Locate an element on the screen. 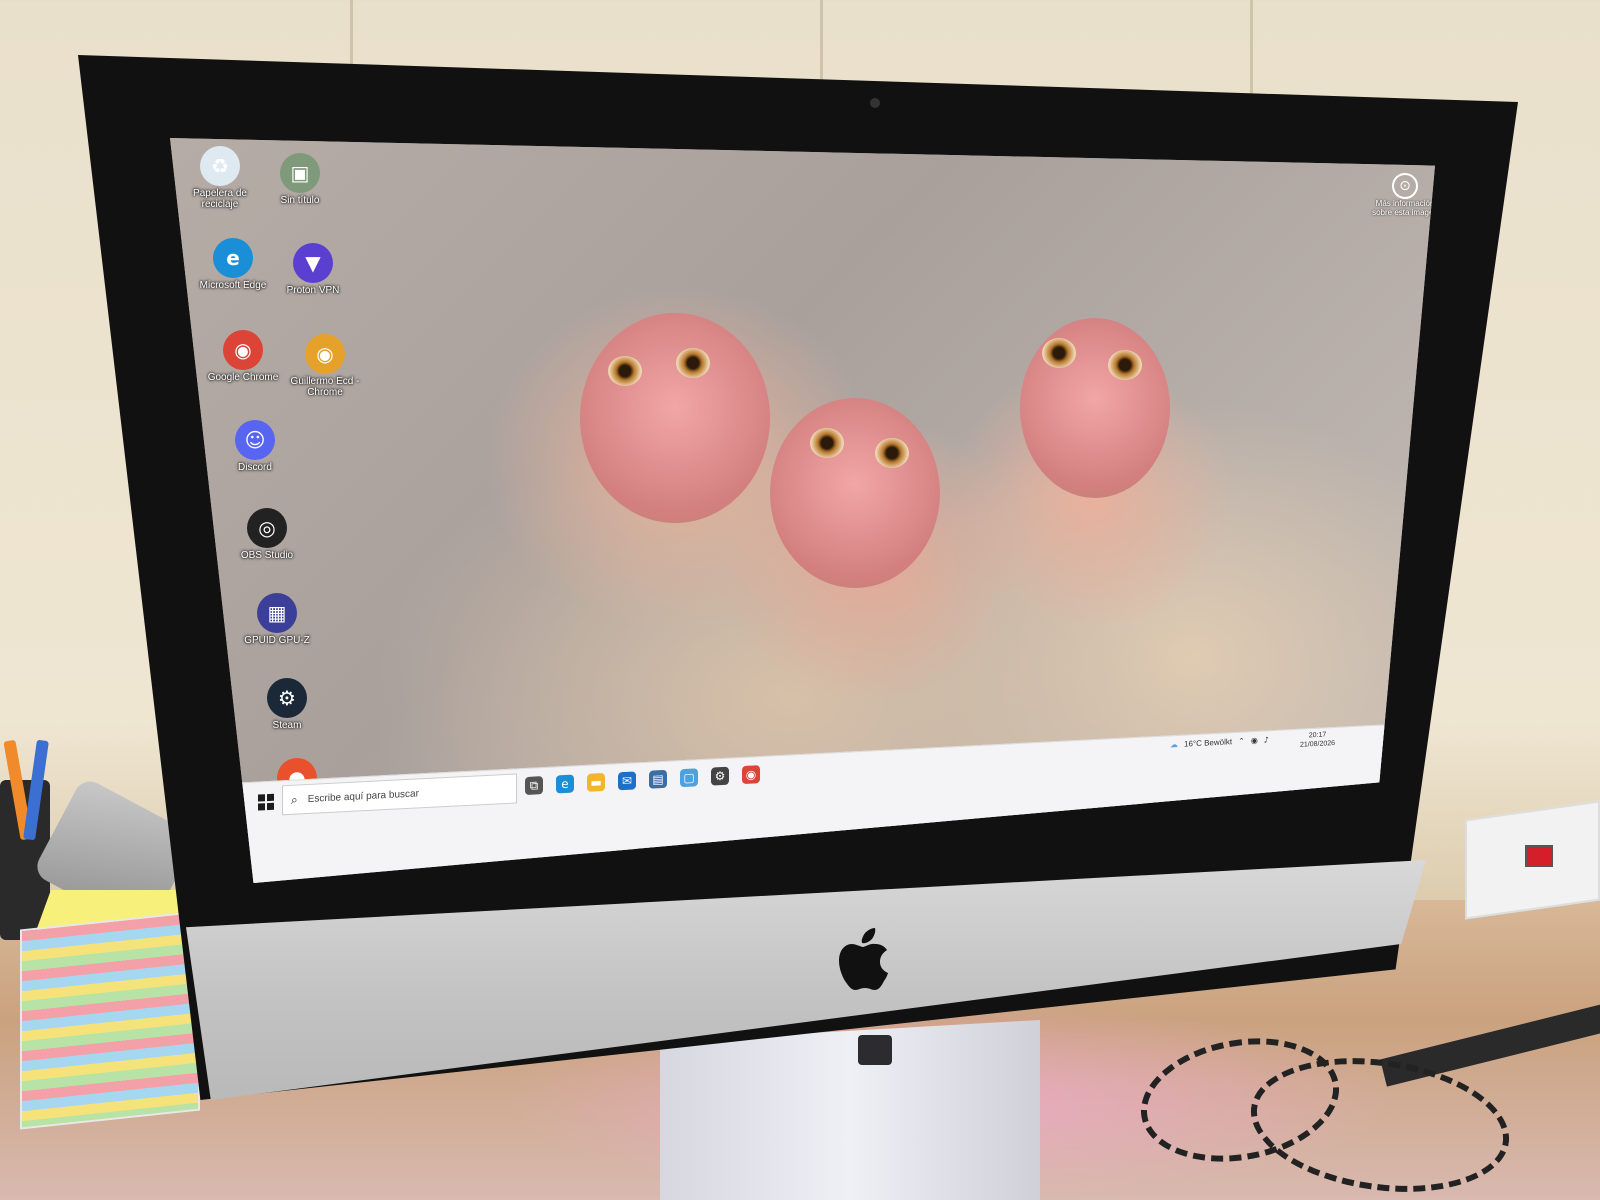 The width and height of the screenshot is (1600, 1200). volume-icon: ♪ is located at coordinates (1266, 739).